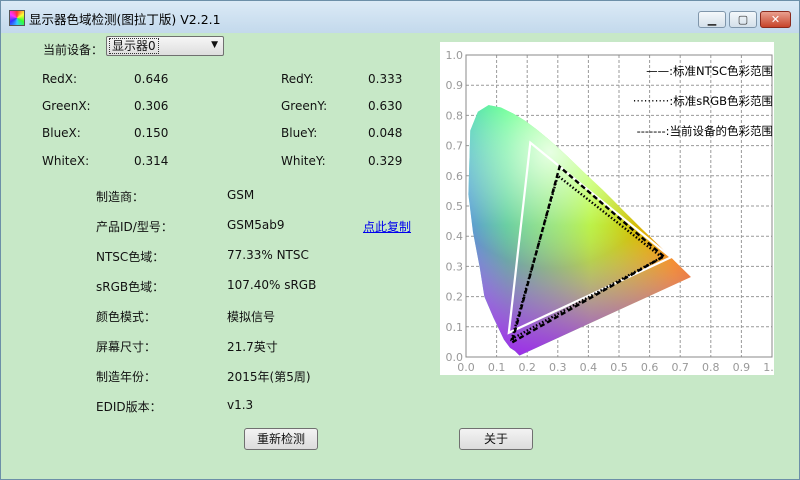 The image size is (800, 480). Describe the element at coordinates (455, 55) in the screenshot. I see `y-tick-label: 1.0` at that location.